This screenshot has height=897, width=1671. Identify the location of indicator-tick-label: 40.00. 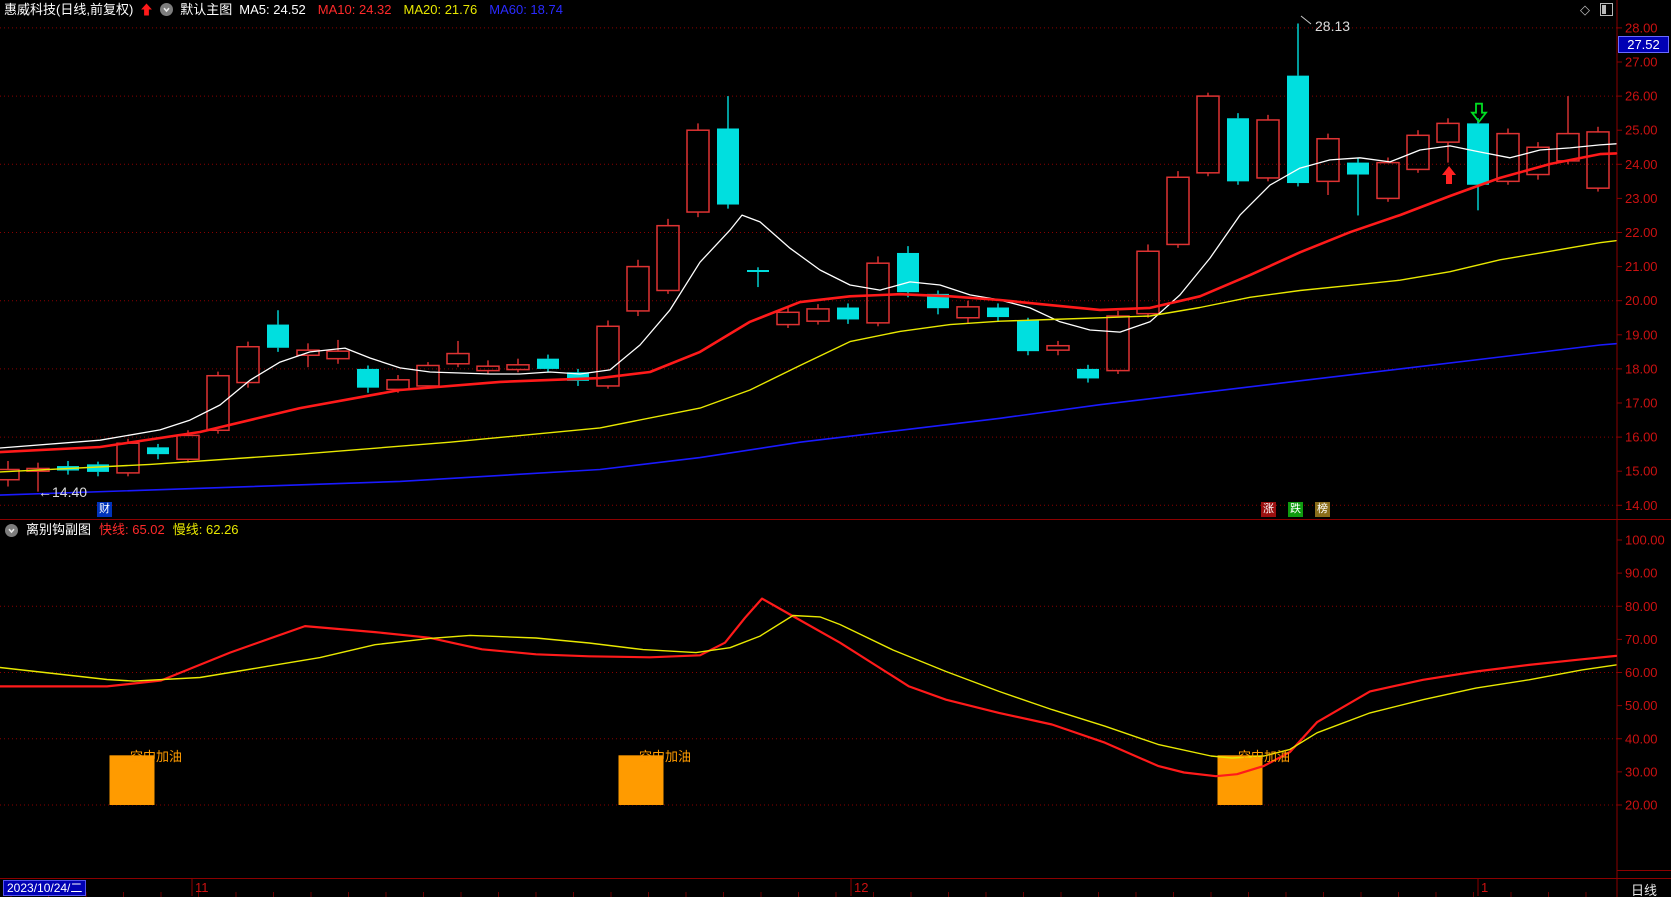
(1641, 738).